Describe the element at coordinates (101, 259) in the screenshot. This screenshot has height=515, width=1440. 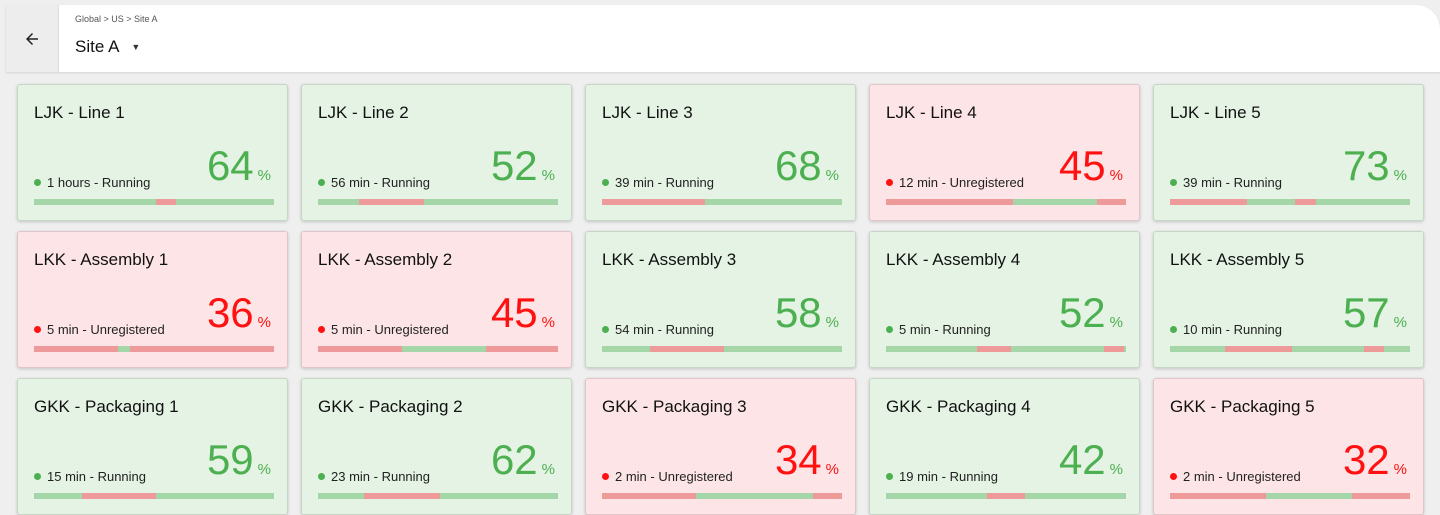
I see `line-card-title: LKK - Assembly 1` at that location.